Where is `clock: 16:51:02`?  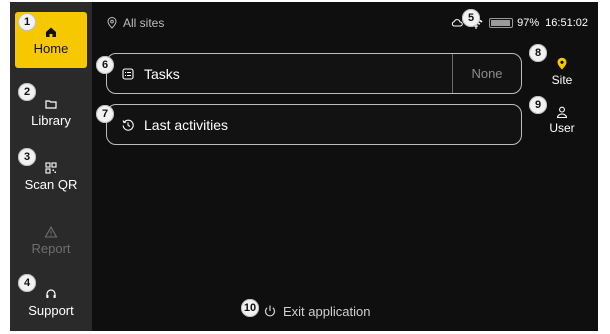 clock: 16:51:02 is located at coordinates (566, 23).